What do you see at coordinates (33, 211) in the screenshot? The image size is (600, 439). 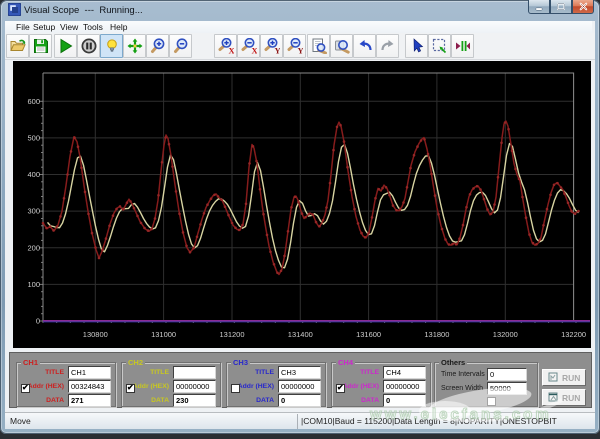 I see `svg-text: 300` at bounding box center [33, 211].